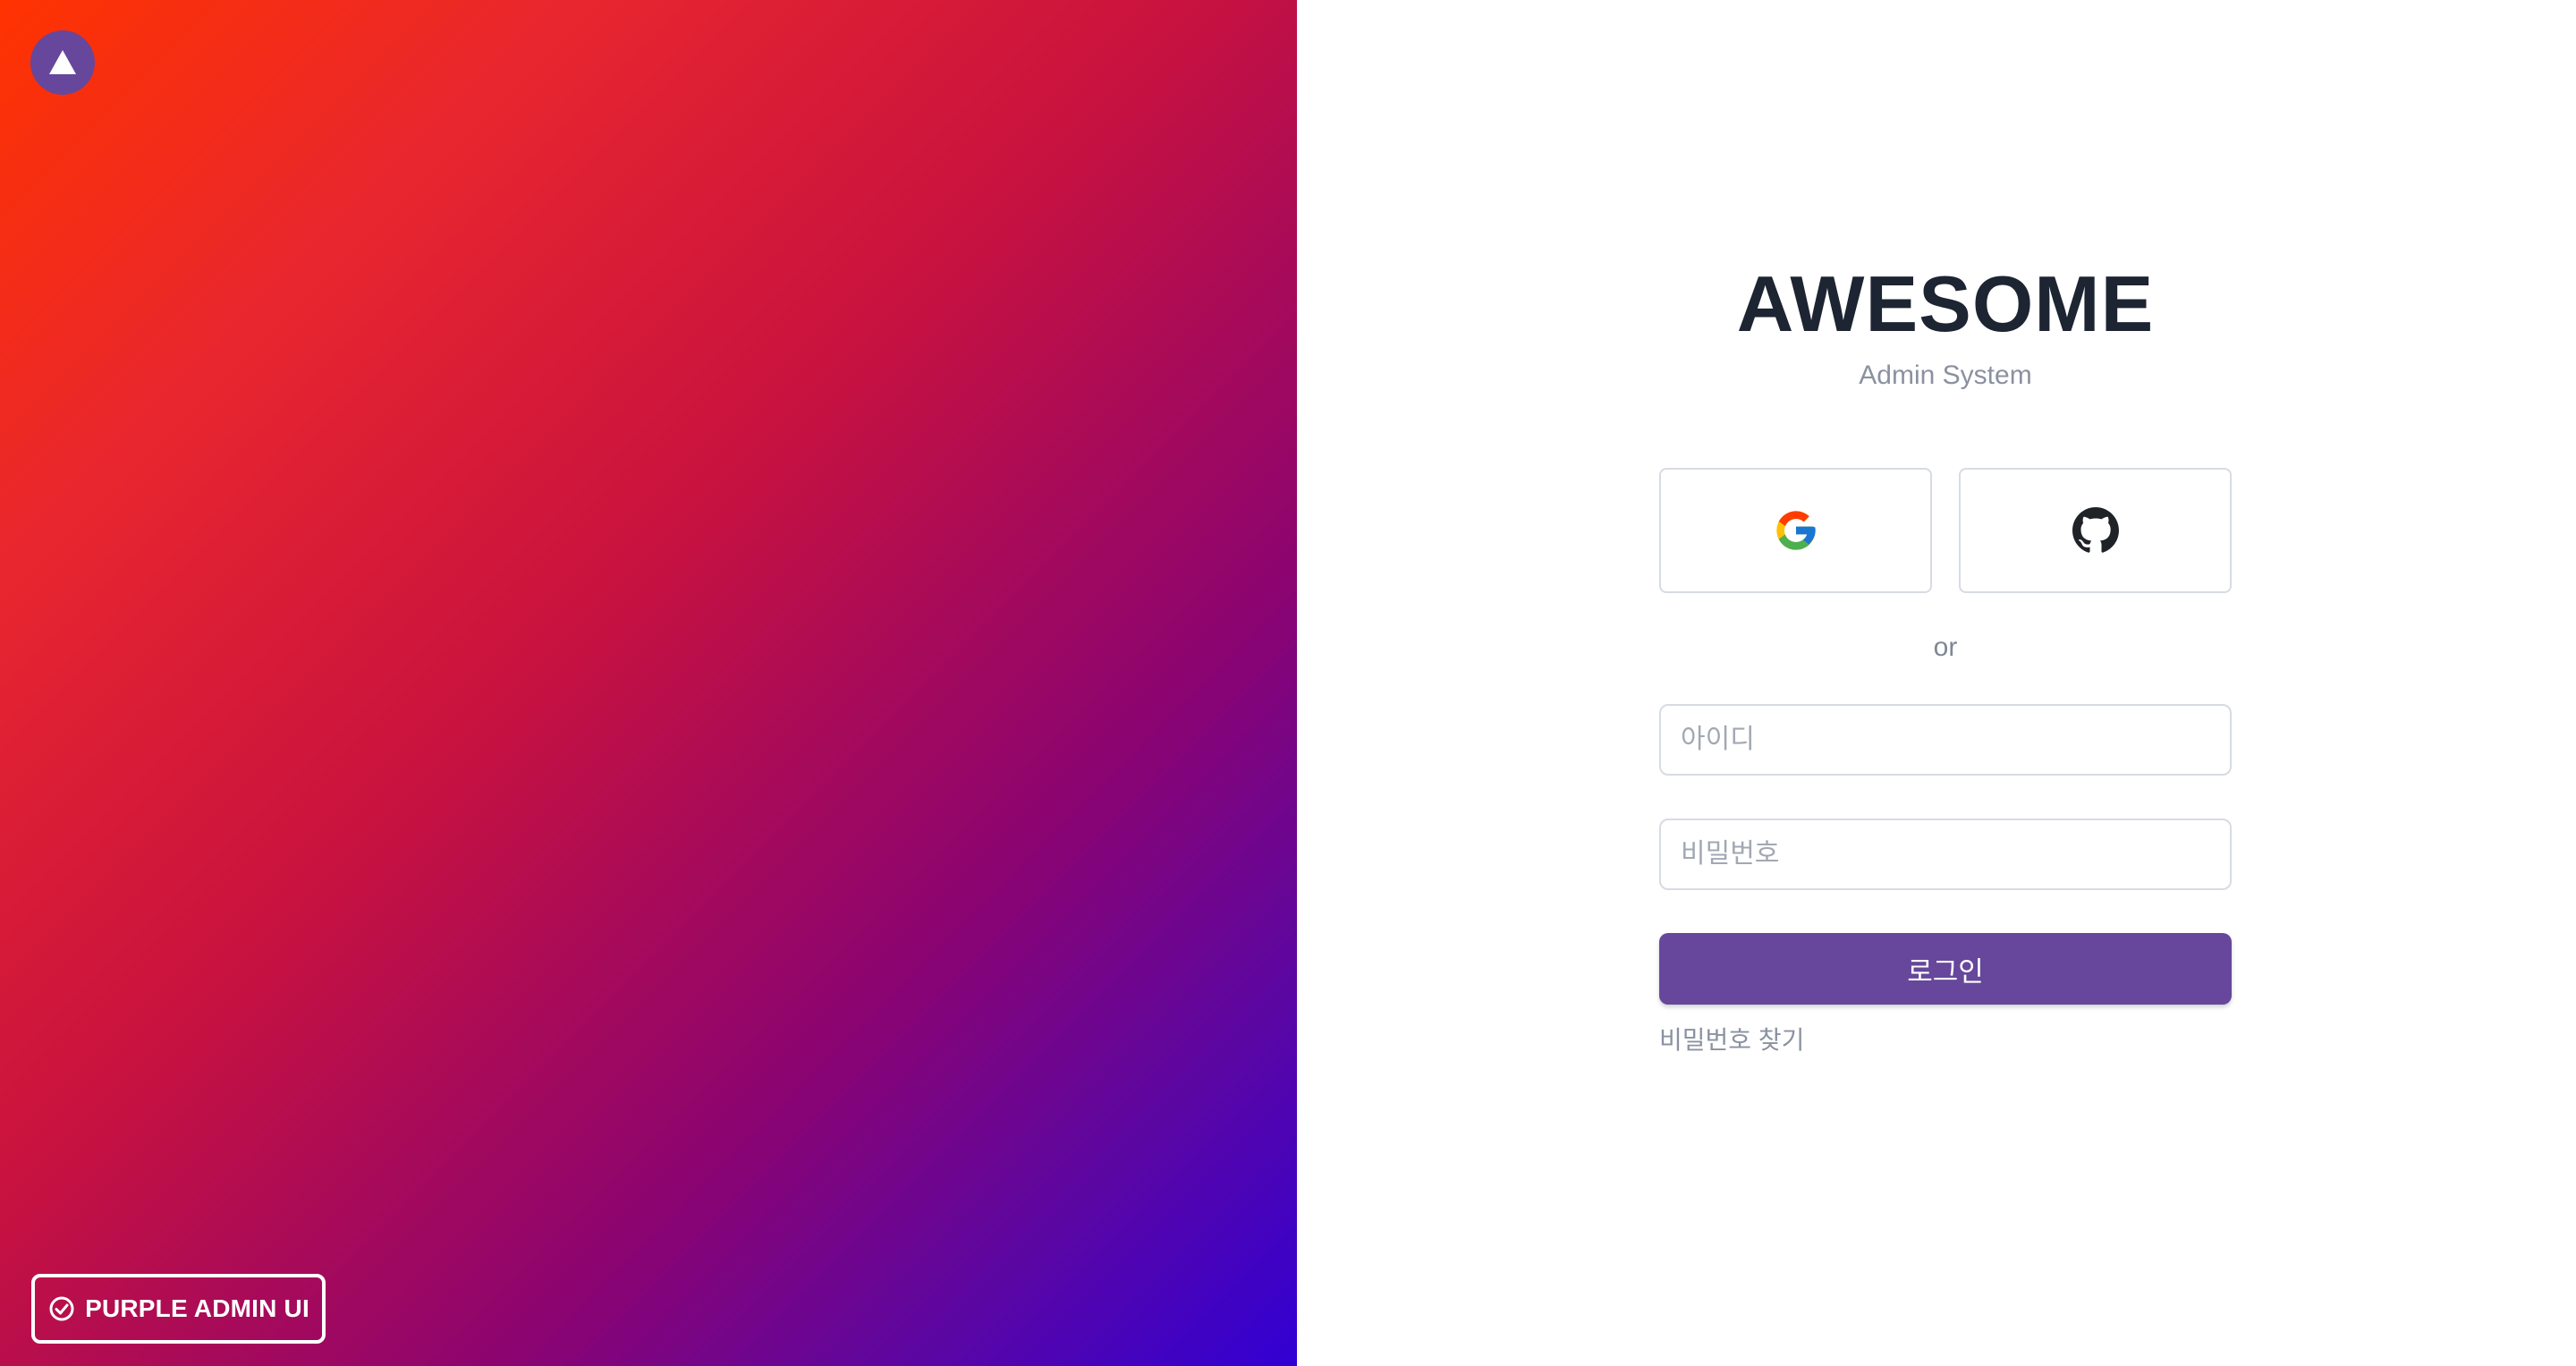  What do you see at coordinates (1945, 854) in the screenshot?
I see `password-input` at bounding box center [1945, 854].